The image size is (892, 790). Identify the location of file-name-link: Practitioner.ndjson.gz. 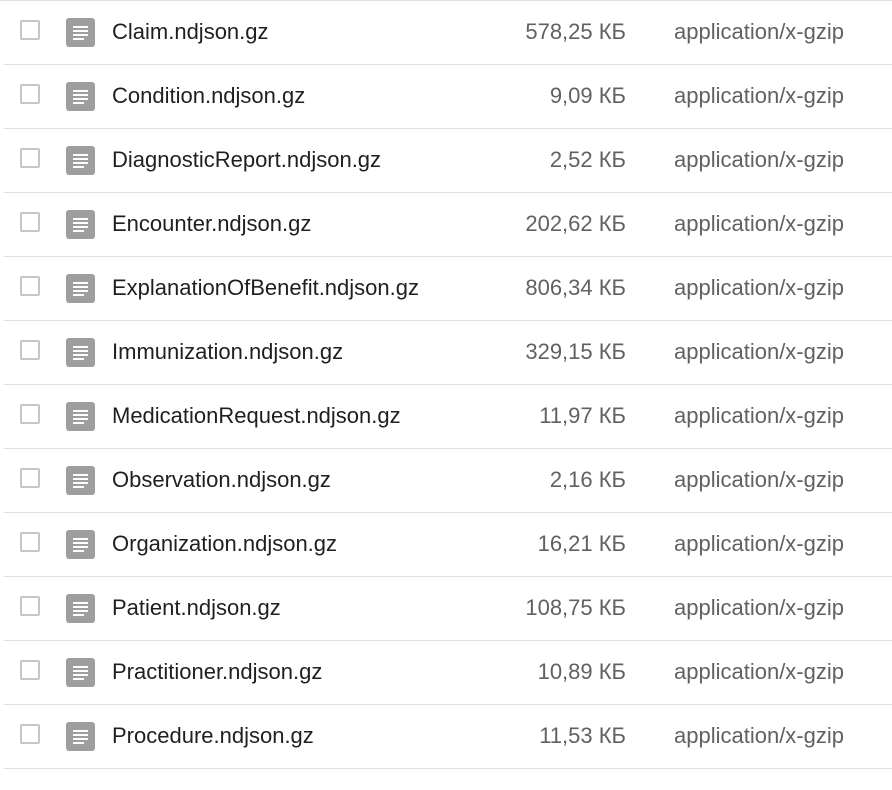
(217, 672).